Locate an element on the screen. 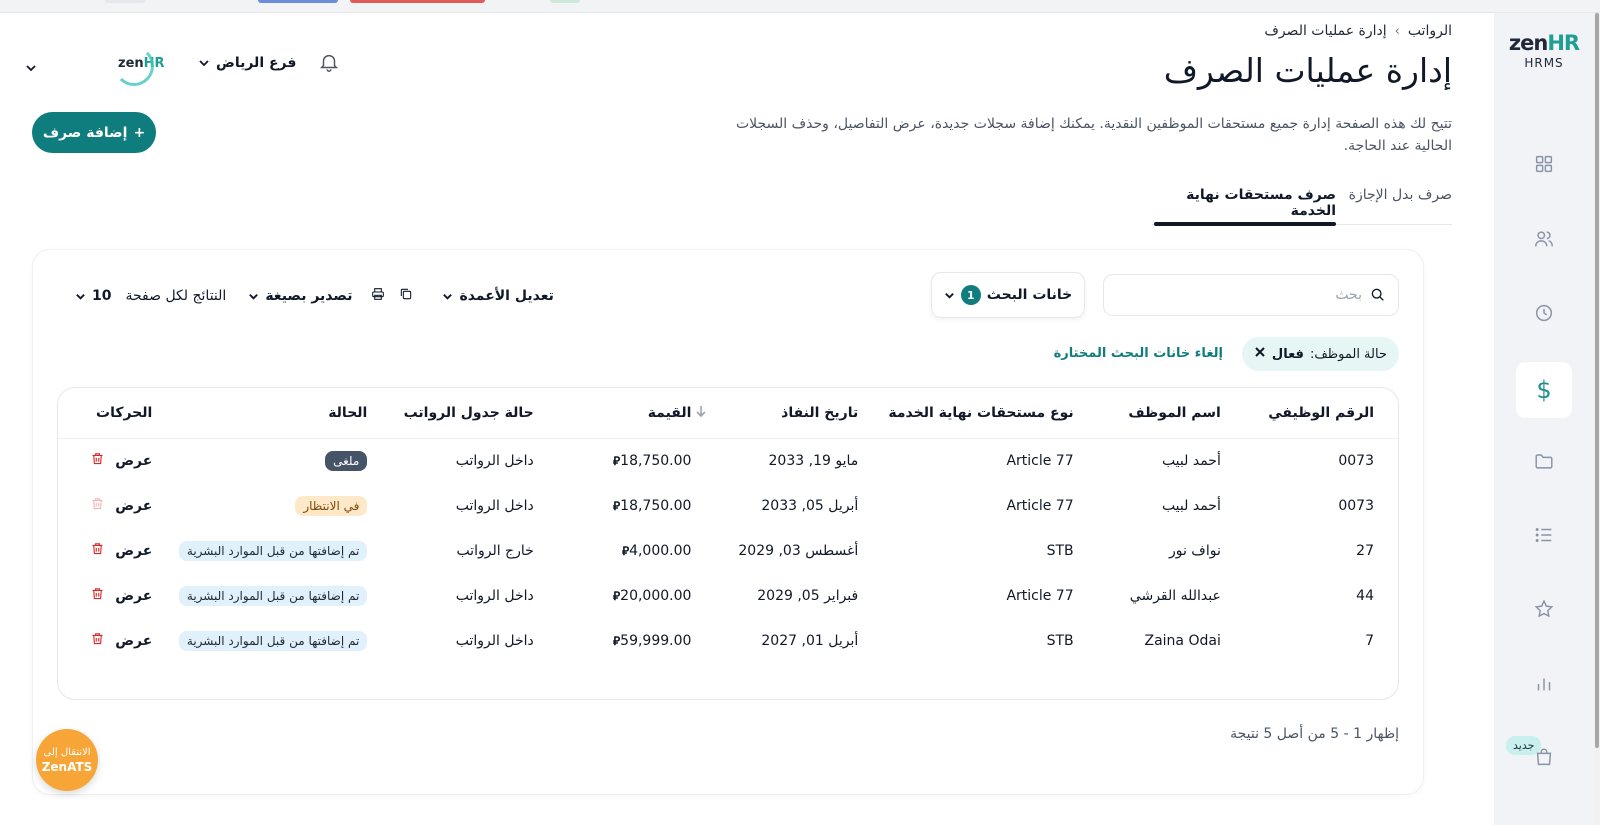  sidebar-item-attendance is located at coordinates (1544, 313).